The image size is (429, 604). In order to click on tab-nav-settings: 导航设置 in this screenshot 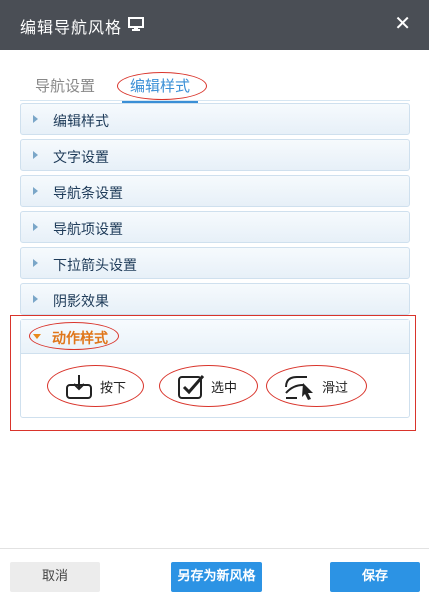, I will do `click(65, 85)`.